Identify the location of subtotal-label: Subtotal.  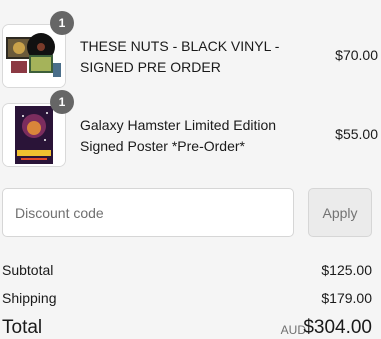
(28, 270).